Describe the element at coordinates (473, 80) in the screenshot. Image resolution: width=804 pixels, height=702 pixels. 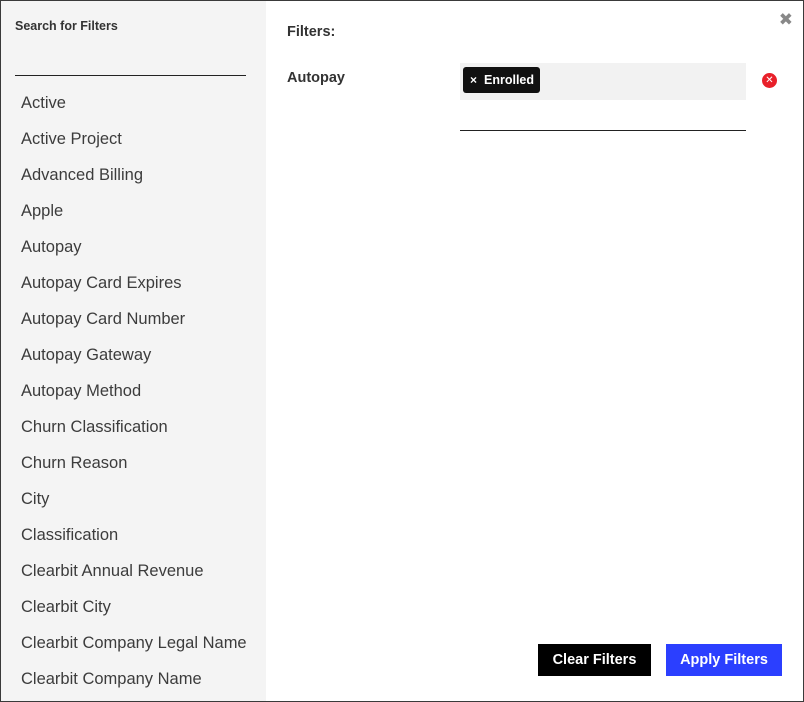
I see `chip-remove-icon: ×` at that location.